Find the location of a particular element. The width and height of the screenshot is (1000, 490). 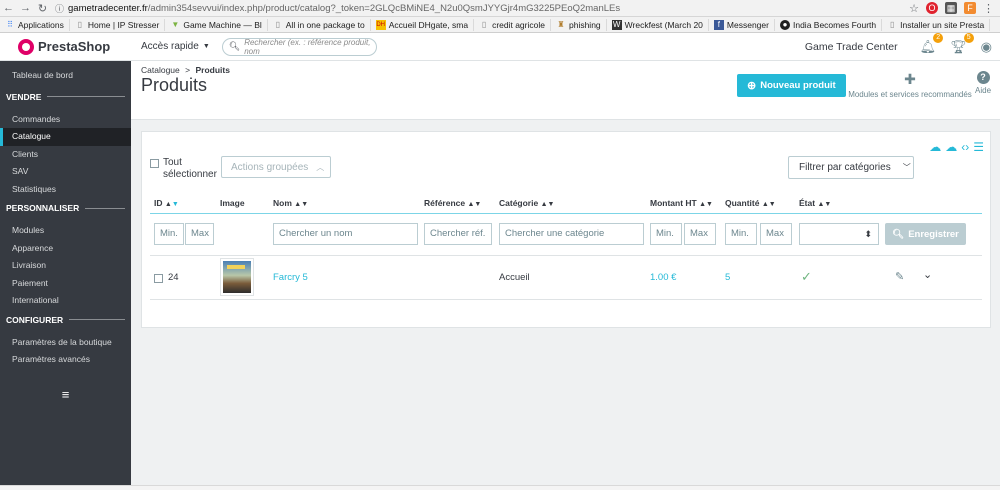

chevron-down-icon: ﹀ is located at coordinates (906, 167).